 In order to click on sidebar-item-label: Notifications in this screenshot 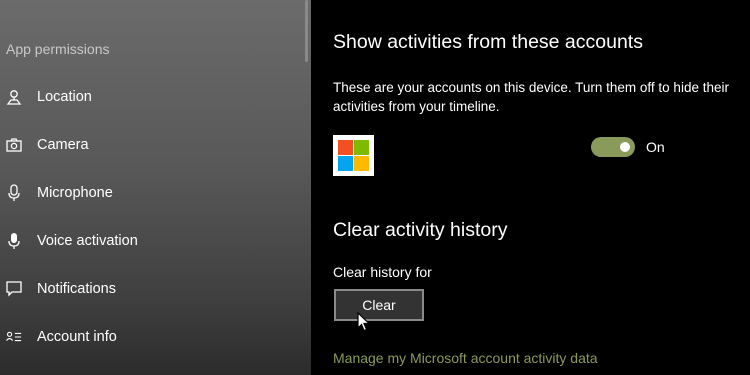, I will do `click(76, 289)`.